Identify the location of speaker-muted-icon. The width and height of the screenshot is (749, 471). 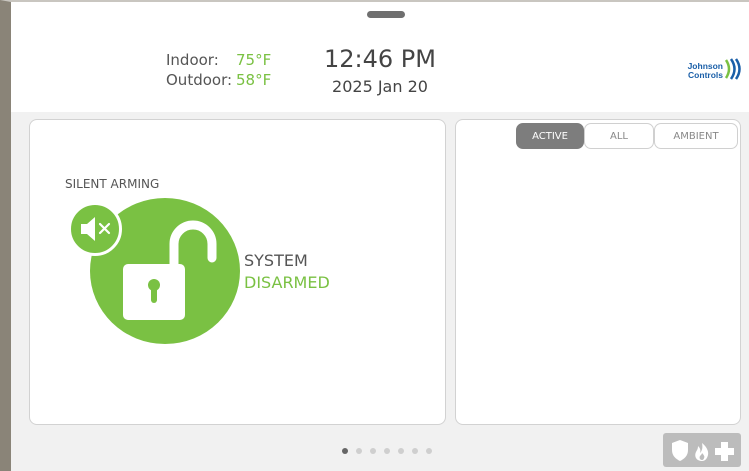
(96, 229).